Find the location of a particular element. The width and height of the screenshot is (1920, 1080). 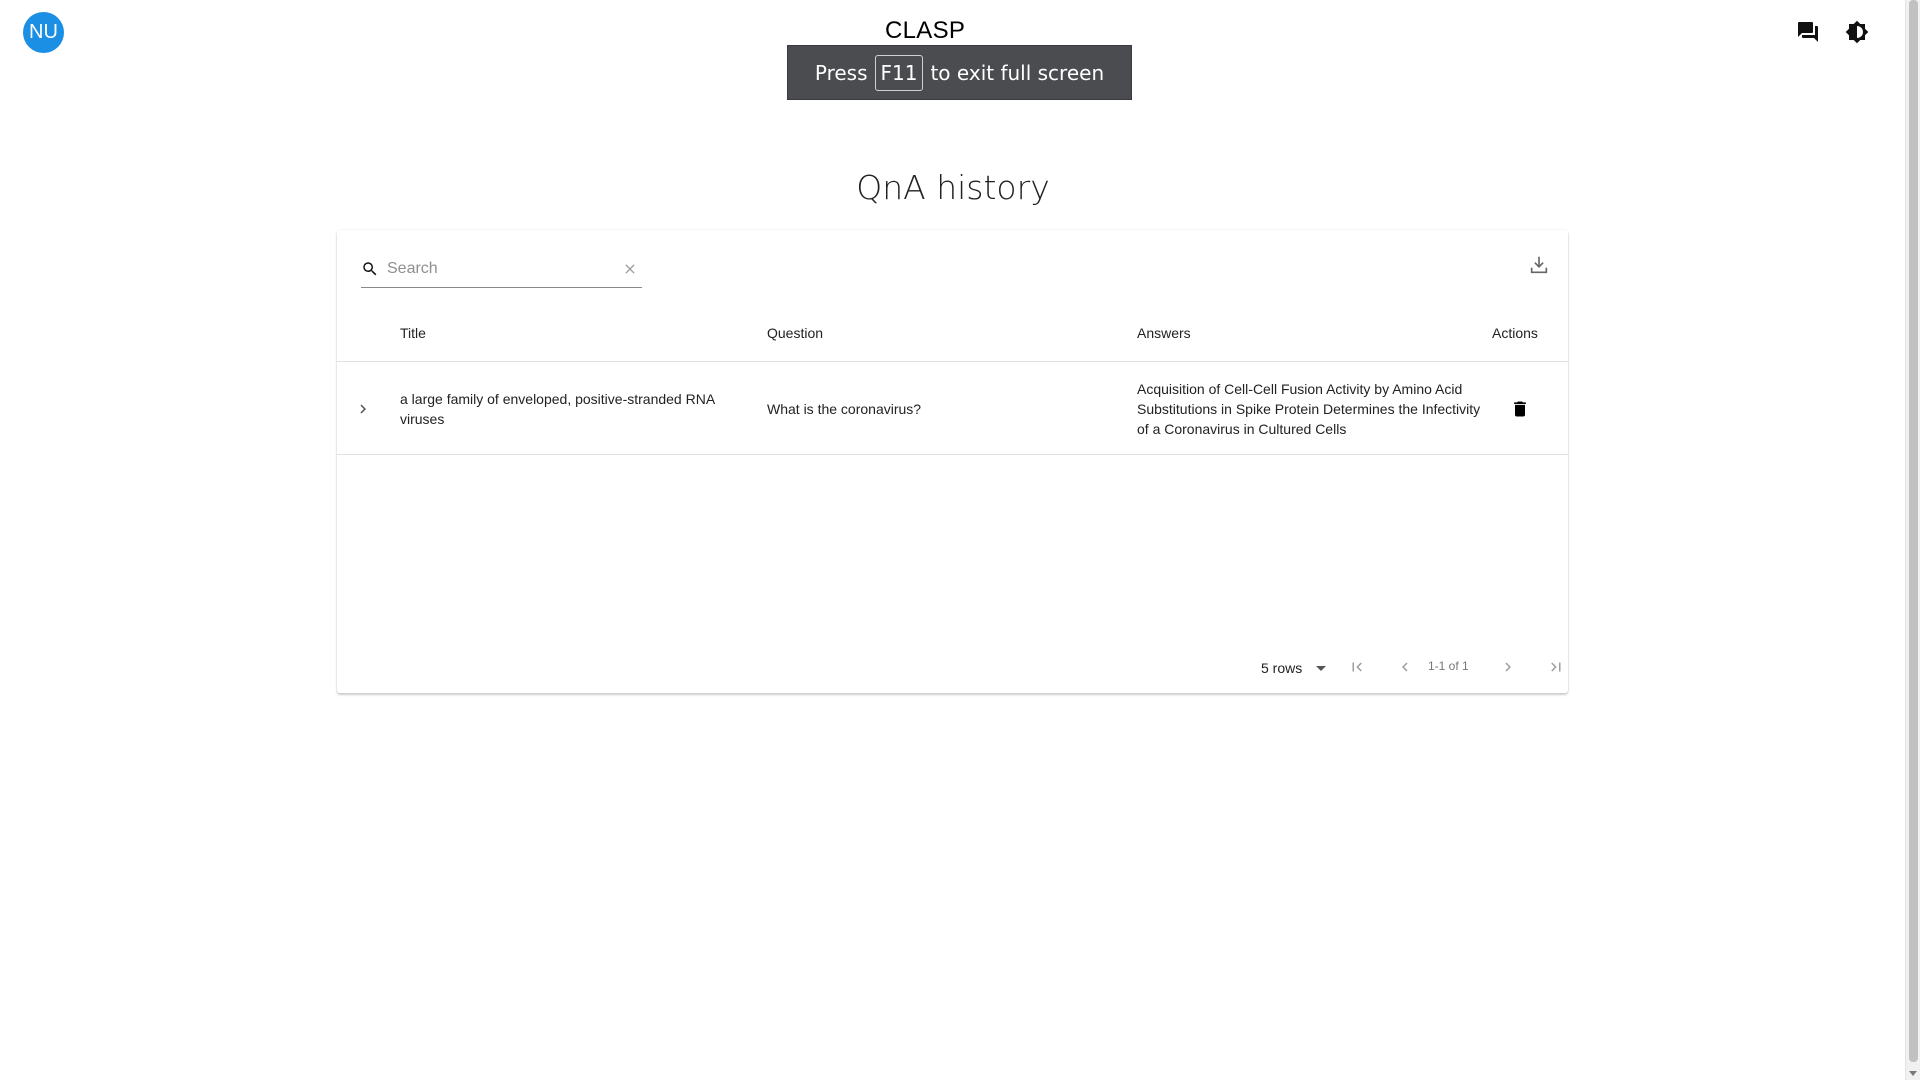

search-field is located at coordinates (501, 269).